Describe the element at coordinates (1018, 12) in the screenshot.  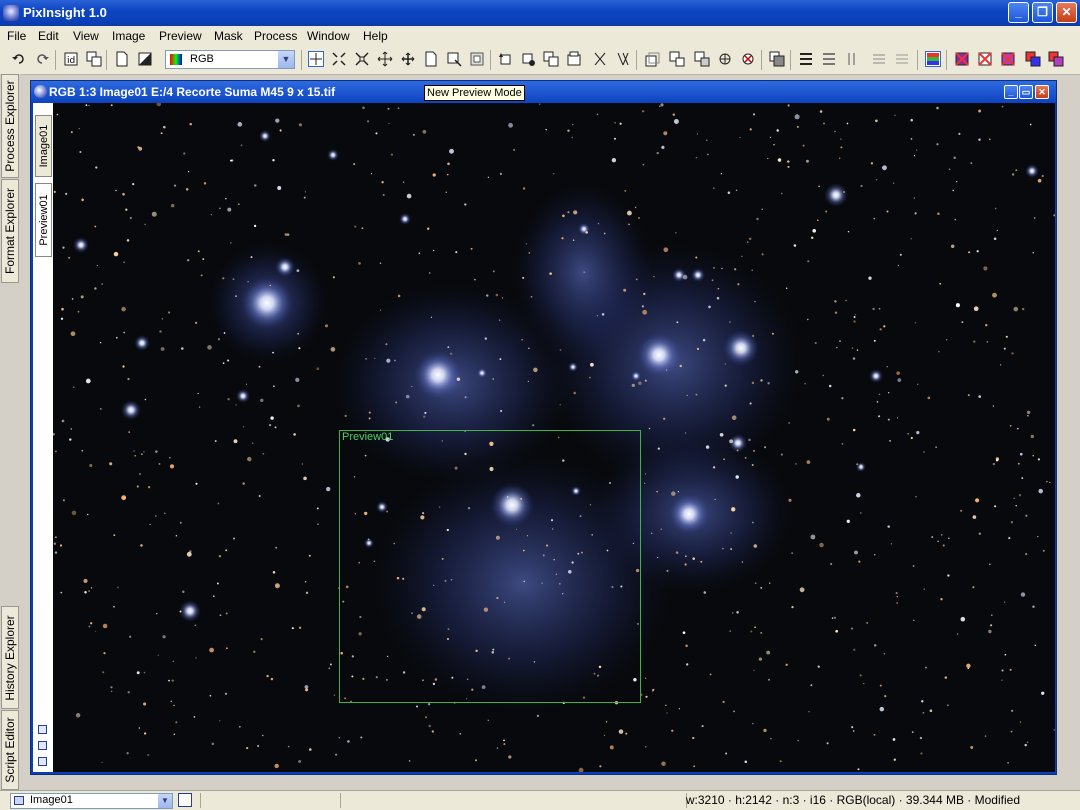
I see `minimize-button: _` at that location.